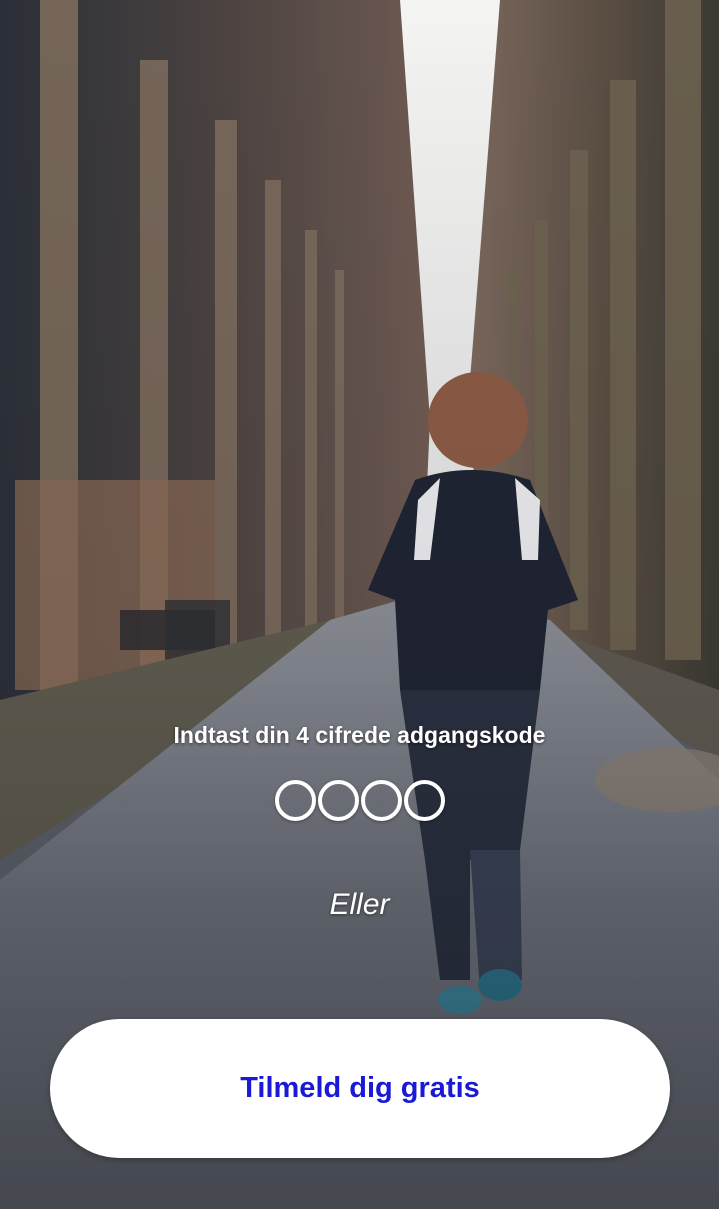 The image size is (719, 1209). I want to click on signup-free-button: Tilmeld dig gratis, so click(360, 1088).